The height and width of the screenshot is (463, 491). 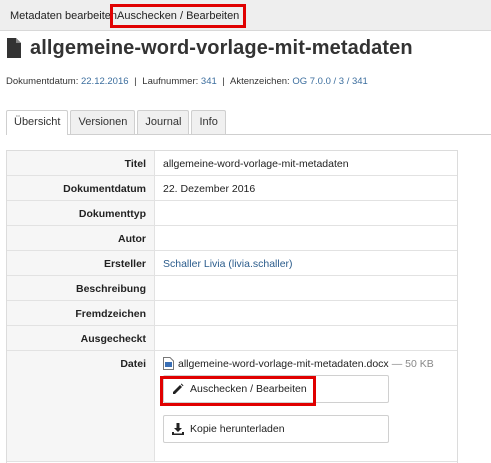 What do you see at coordinates (42, 81) in the screenshot?
I see `date-label: Dokumentdatum:` at bounding box center [42, 81].